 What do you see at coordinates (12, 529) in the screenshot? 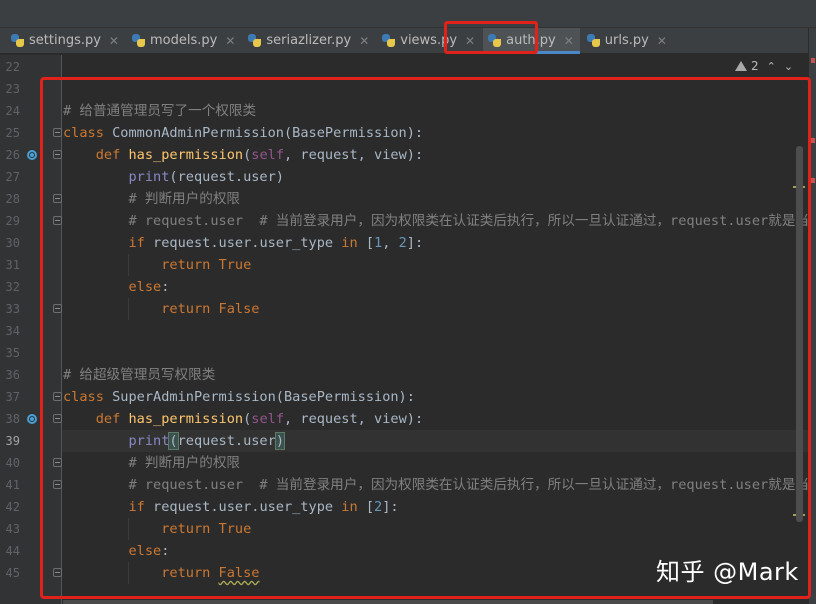
I see `line-number: 43` at bounding box center [12, 529].